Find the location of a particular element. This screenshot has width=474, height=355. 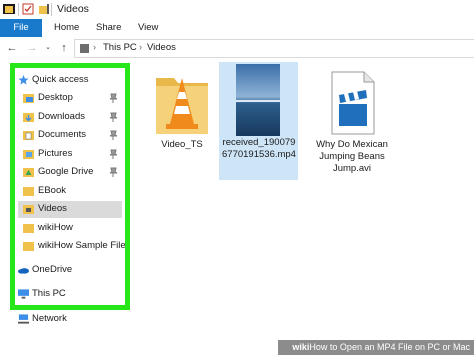

nav-item-label: Google Drive is located at coordinates (66, 171).